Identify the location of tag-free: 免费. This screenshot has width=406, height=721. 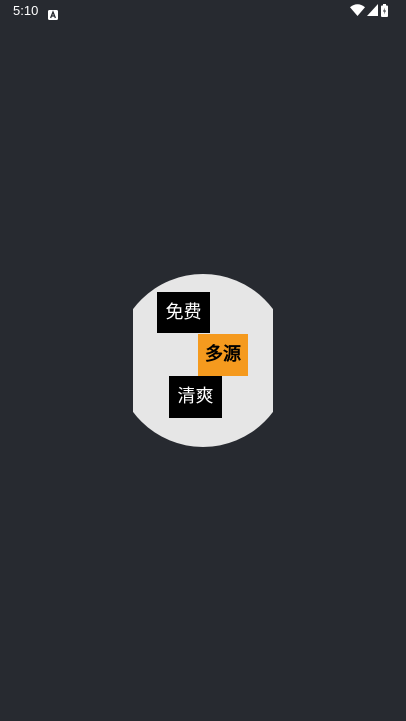
(183, 312).